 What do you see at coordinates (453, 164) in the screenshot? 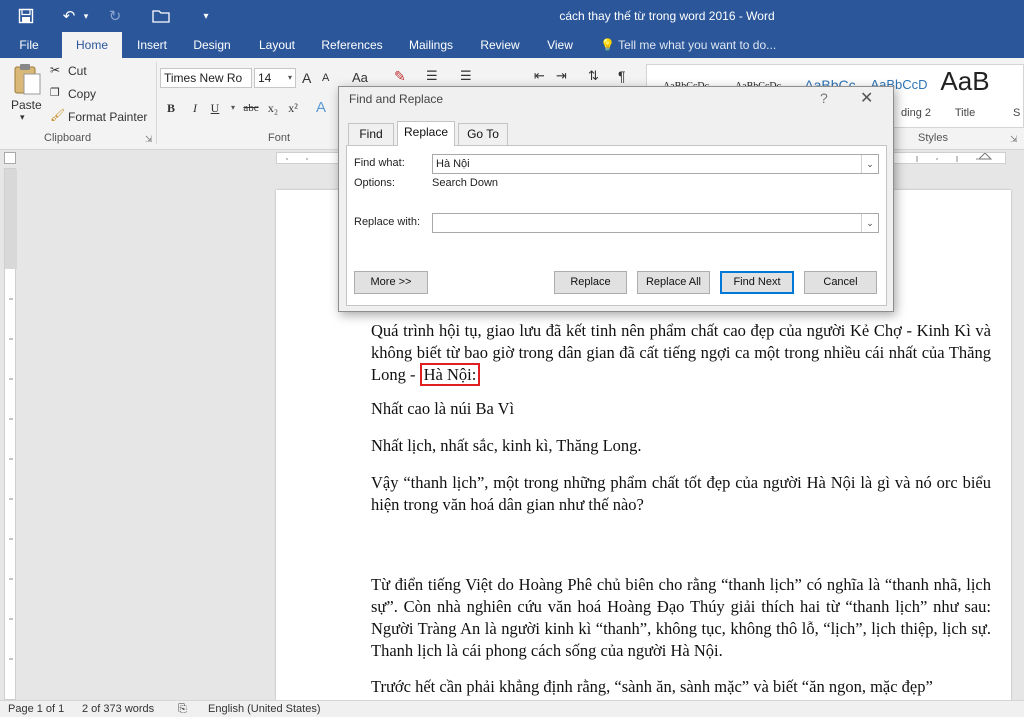
I see `find-what-value: Hà Nội` at bounding box center [453, 164].